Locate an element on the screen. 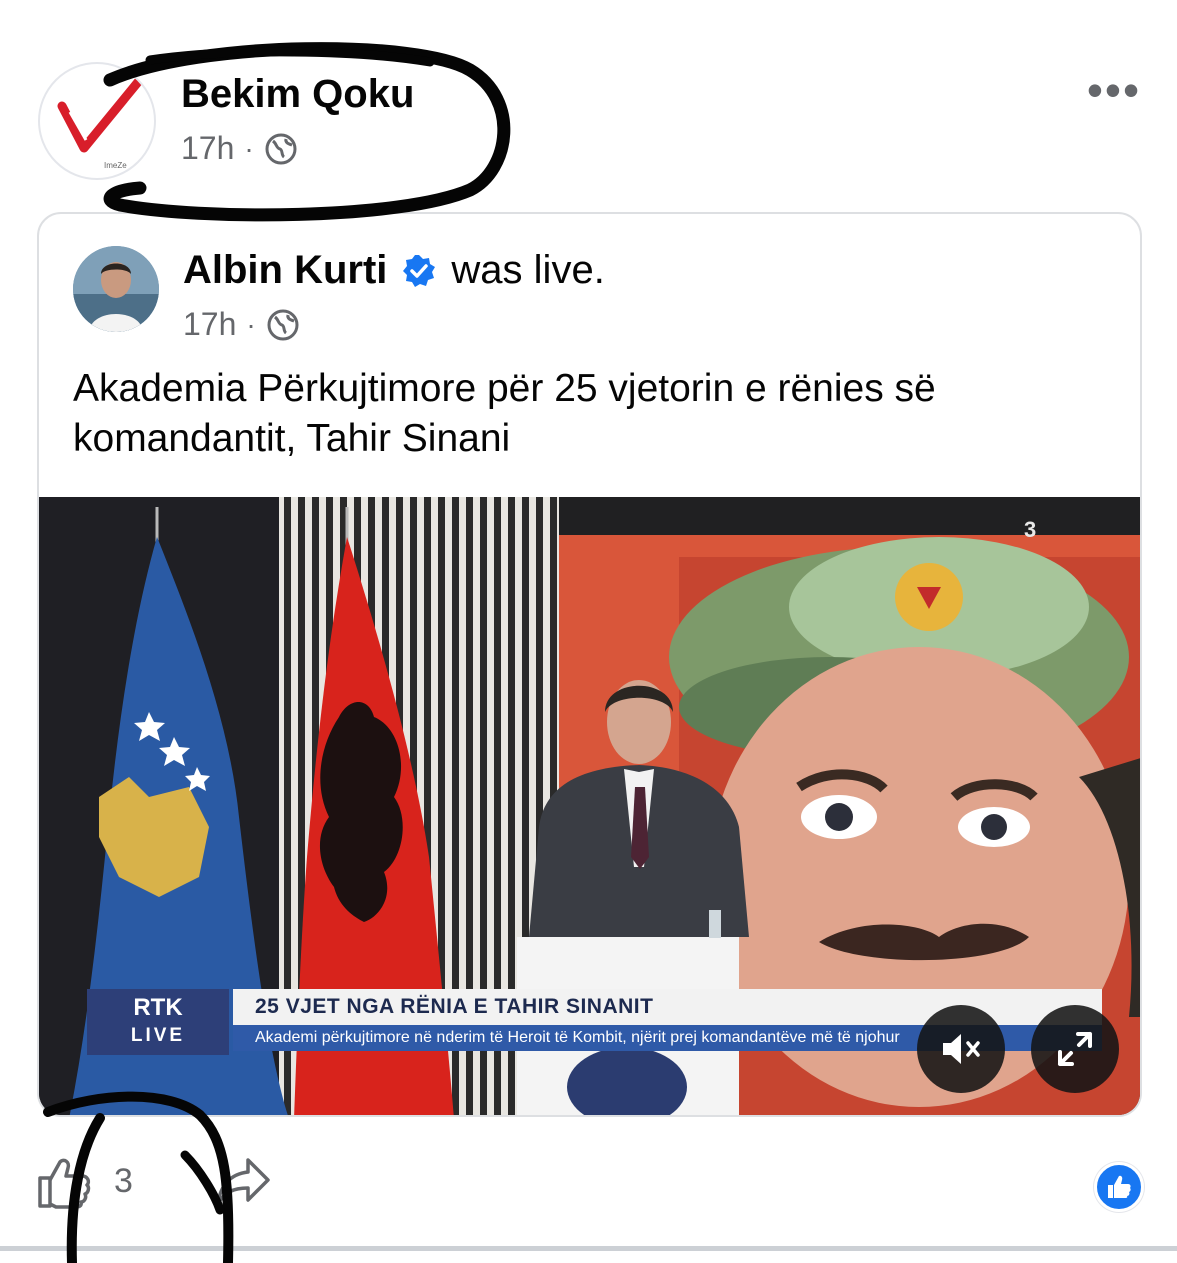  shared-time: 17h is located at coordinates (209, 324).